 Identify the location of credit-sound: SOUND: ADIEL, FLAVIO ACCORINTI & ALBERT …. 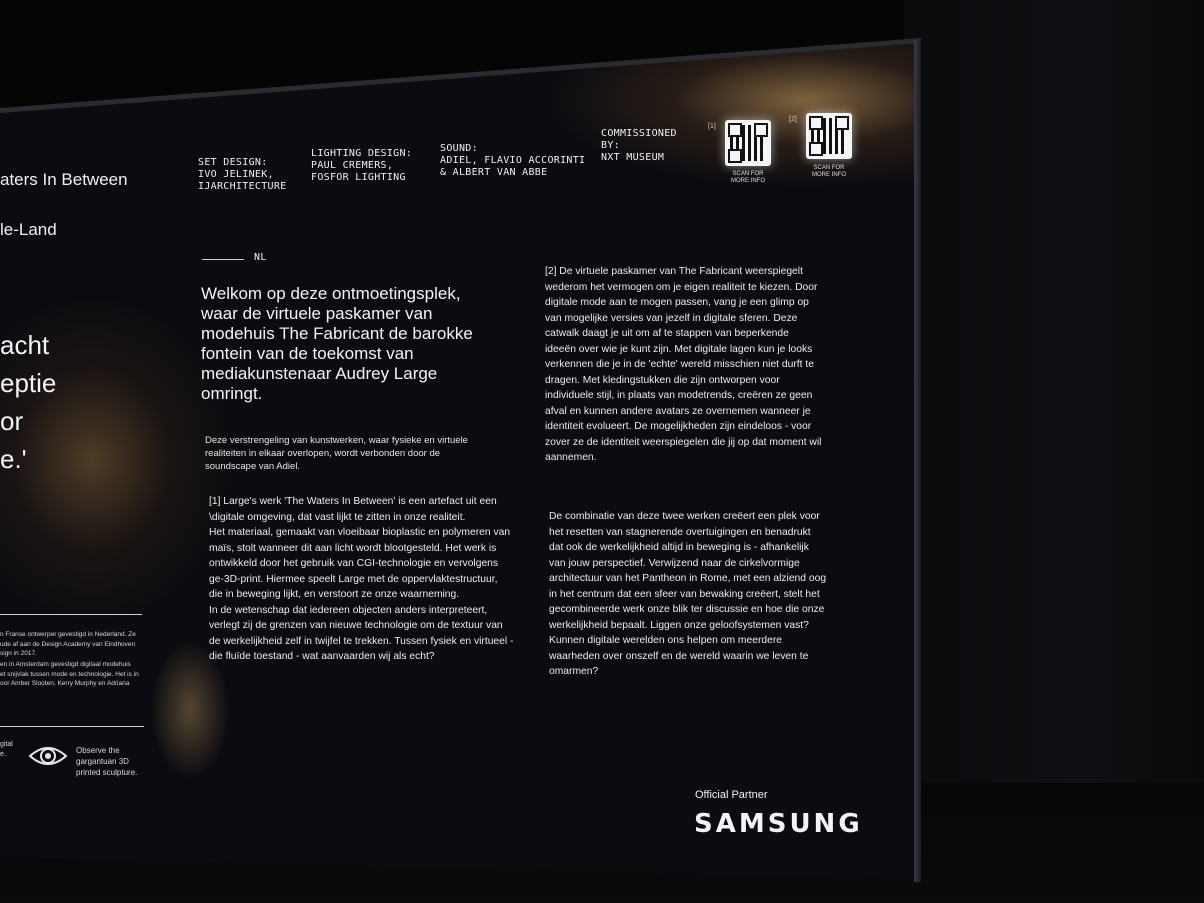
(513, 160).